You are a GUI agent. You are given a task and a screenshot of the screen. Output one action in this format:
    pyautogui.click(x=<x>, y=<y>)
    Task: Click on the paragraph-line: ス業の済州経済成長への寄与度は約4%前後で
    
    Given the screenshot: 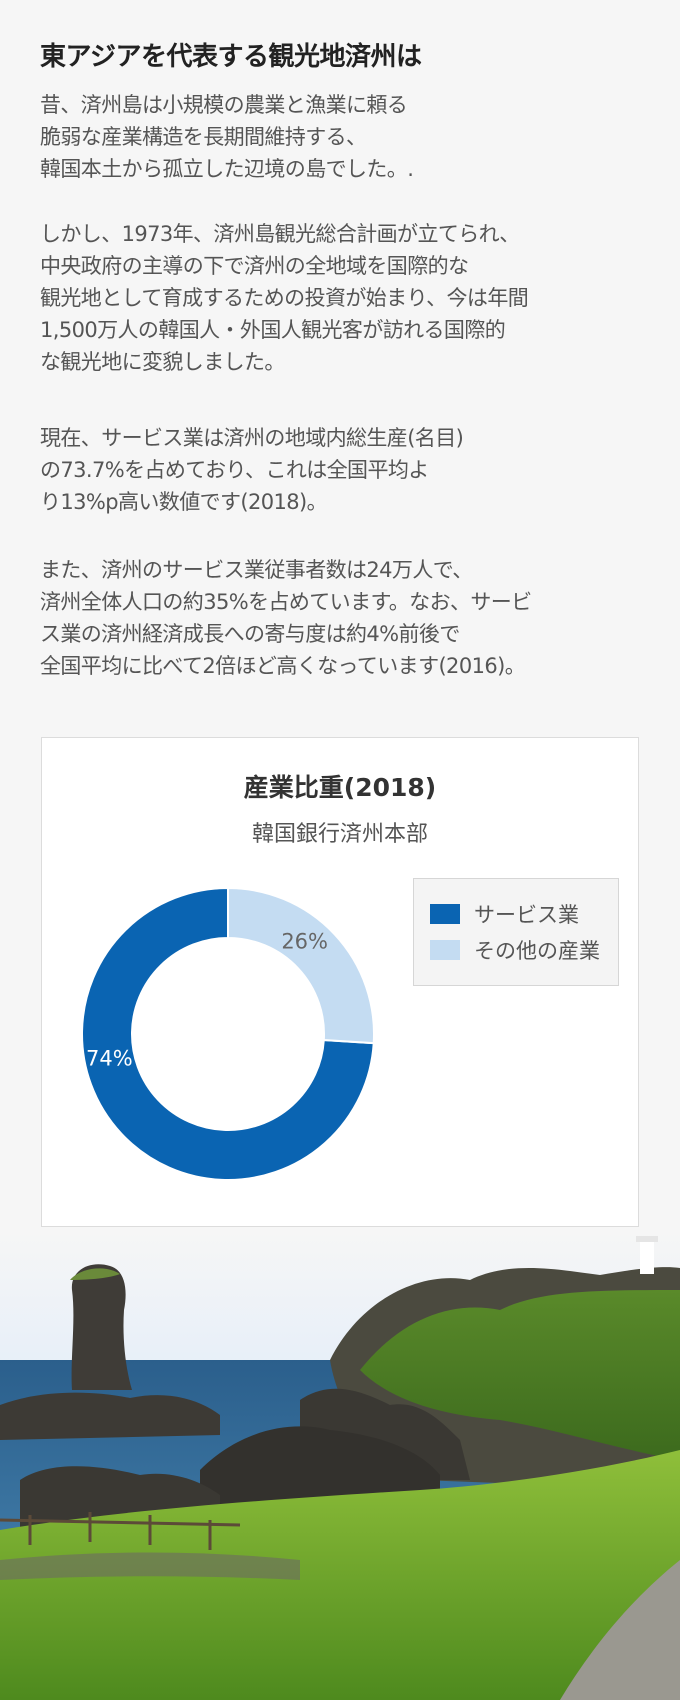 What is the action you would take?
    pyautogui.click(x=250, y=634)
    